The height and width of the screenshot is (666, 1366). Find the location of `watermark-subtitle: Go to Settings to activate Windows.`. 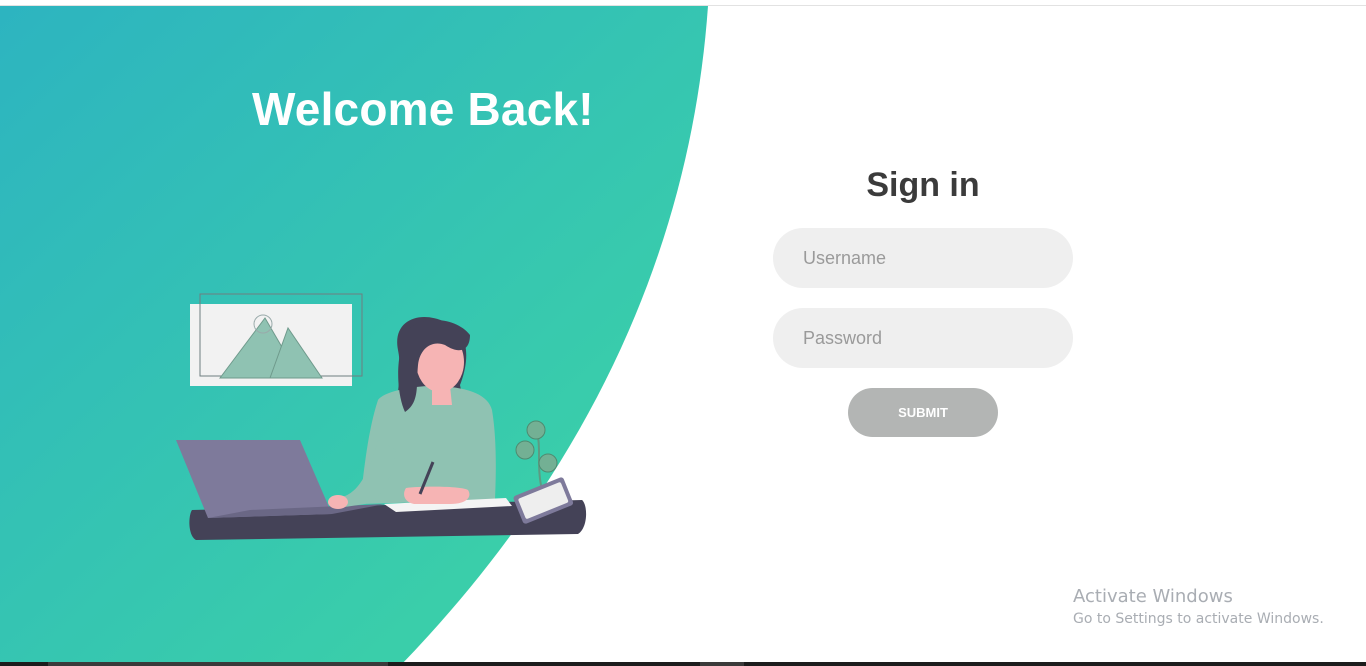

watermark-subtitle: Go to Settings to activate Windows. is located at coordinates (1198, 619).